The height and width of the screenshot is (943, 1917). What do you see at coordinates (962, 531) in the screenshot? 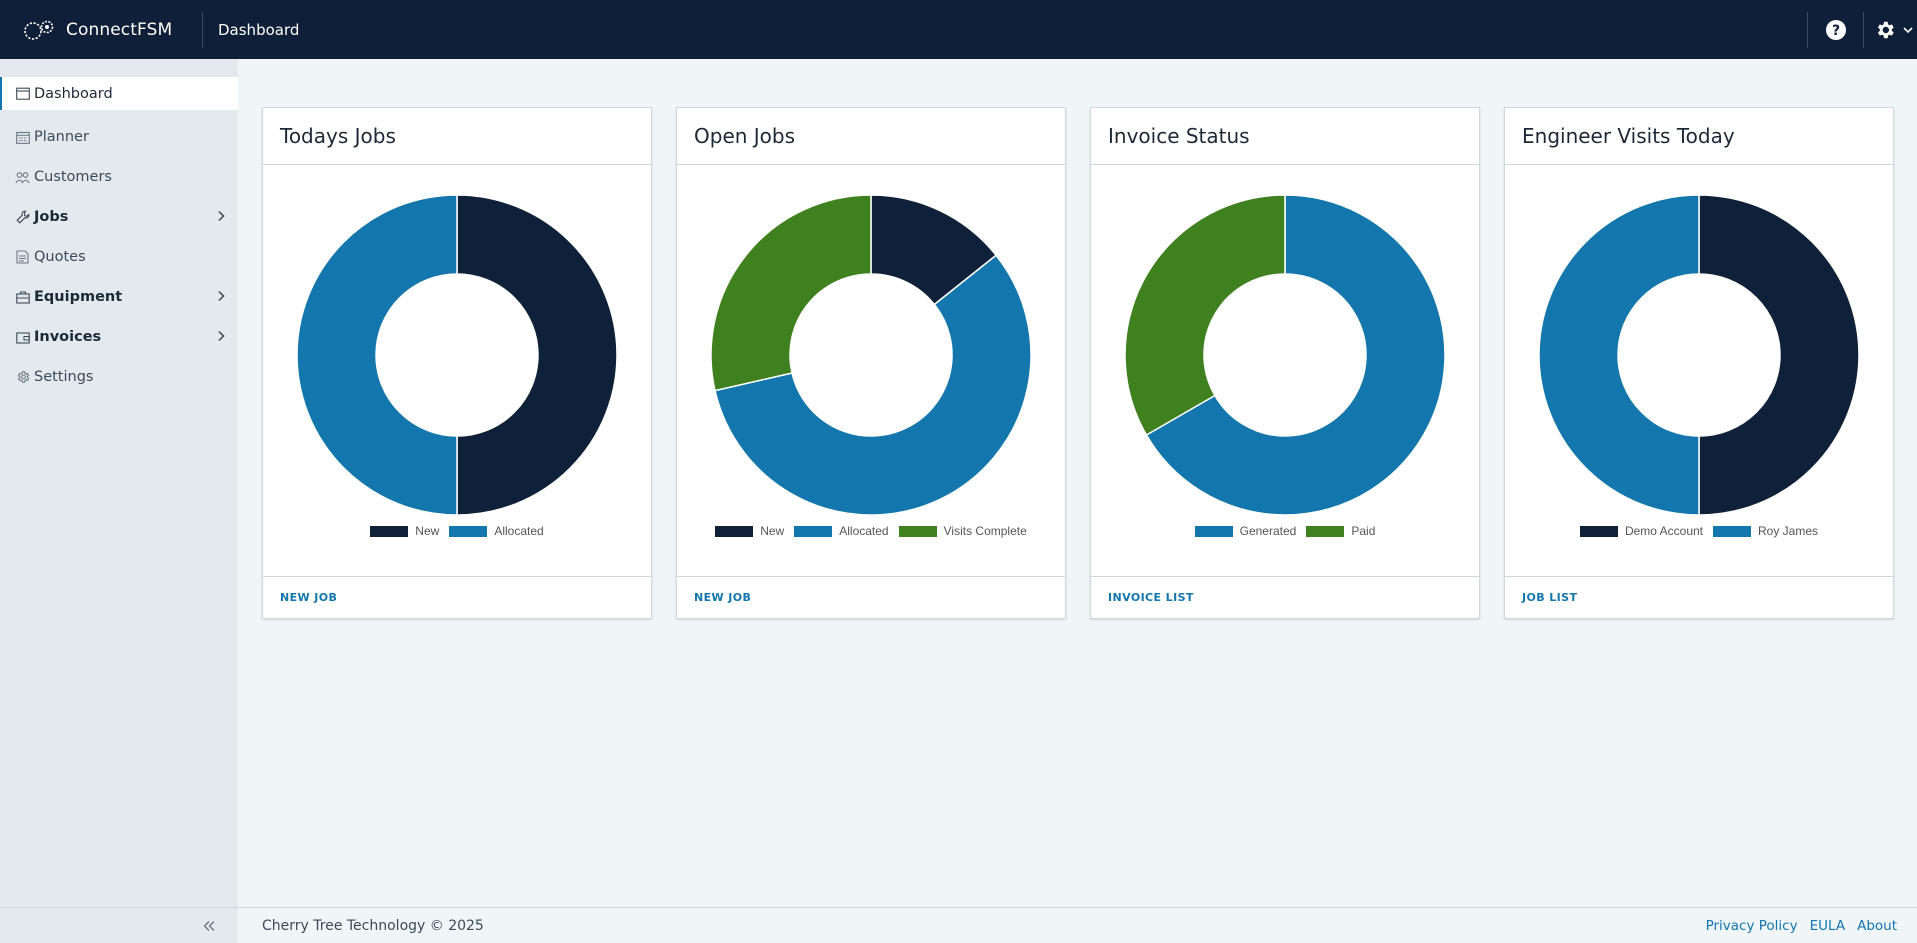
I see `legend-item-visits-complete: Visits Complete` at bounding box center [962, 531].